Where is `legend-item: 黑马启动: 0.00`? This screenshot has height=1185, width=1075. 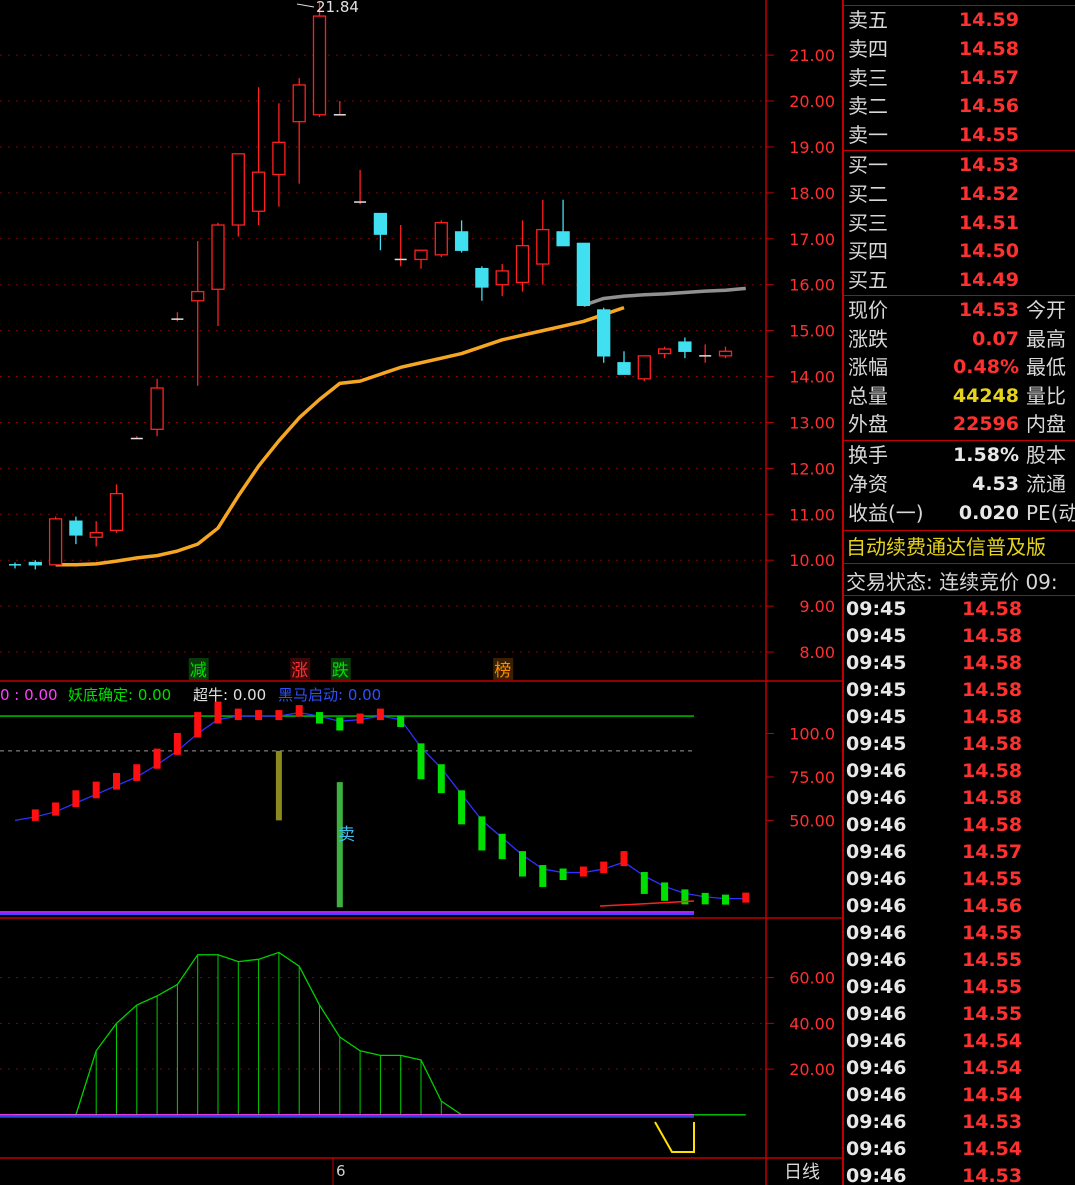
legend-item: 黑马启动: 0.00 is located at coordinates (329, 695).